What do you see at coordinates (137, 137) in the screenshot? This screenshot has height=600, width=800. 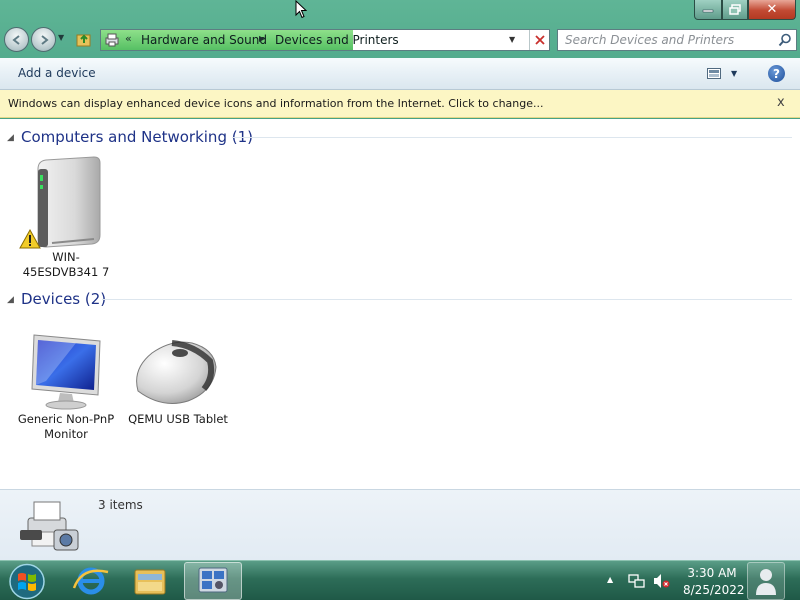 I see `group-title: Computers and Networking (1)` at bounding box center [137, 137].